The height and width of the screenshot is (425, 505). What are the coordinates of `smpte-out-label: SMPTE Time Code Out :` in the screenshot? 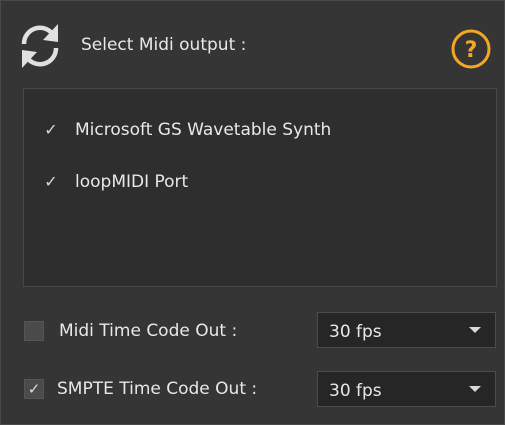 It's located at (157, 389).